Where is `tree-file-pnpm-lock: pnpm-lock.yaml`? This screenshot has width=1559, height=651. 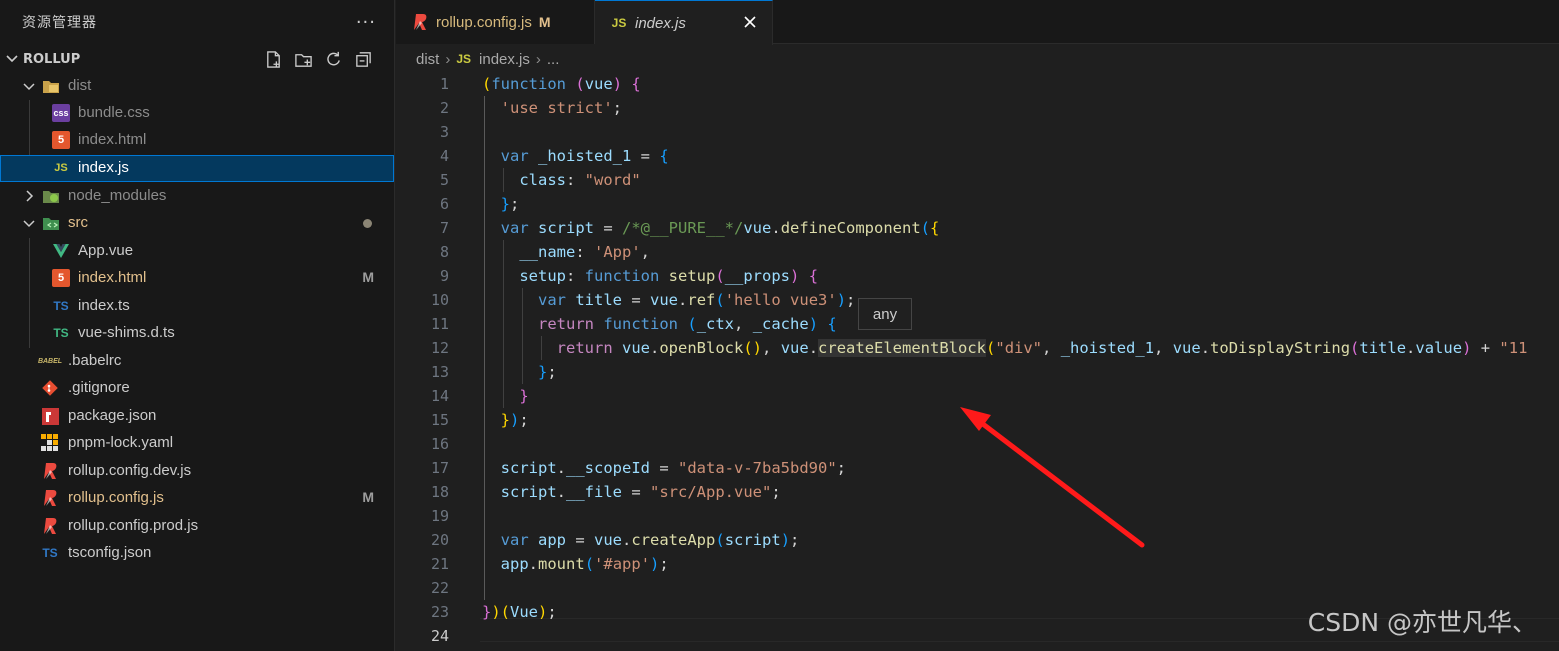
tree-file-pnpm-lock: pnpm-lock.yaml is located at coordinates (197, 443).